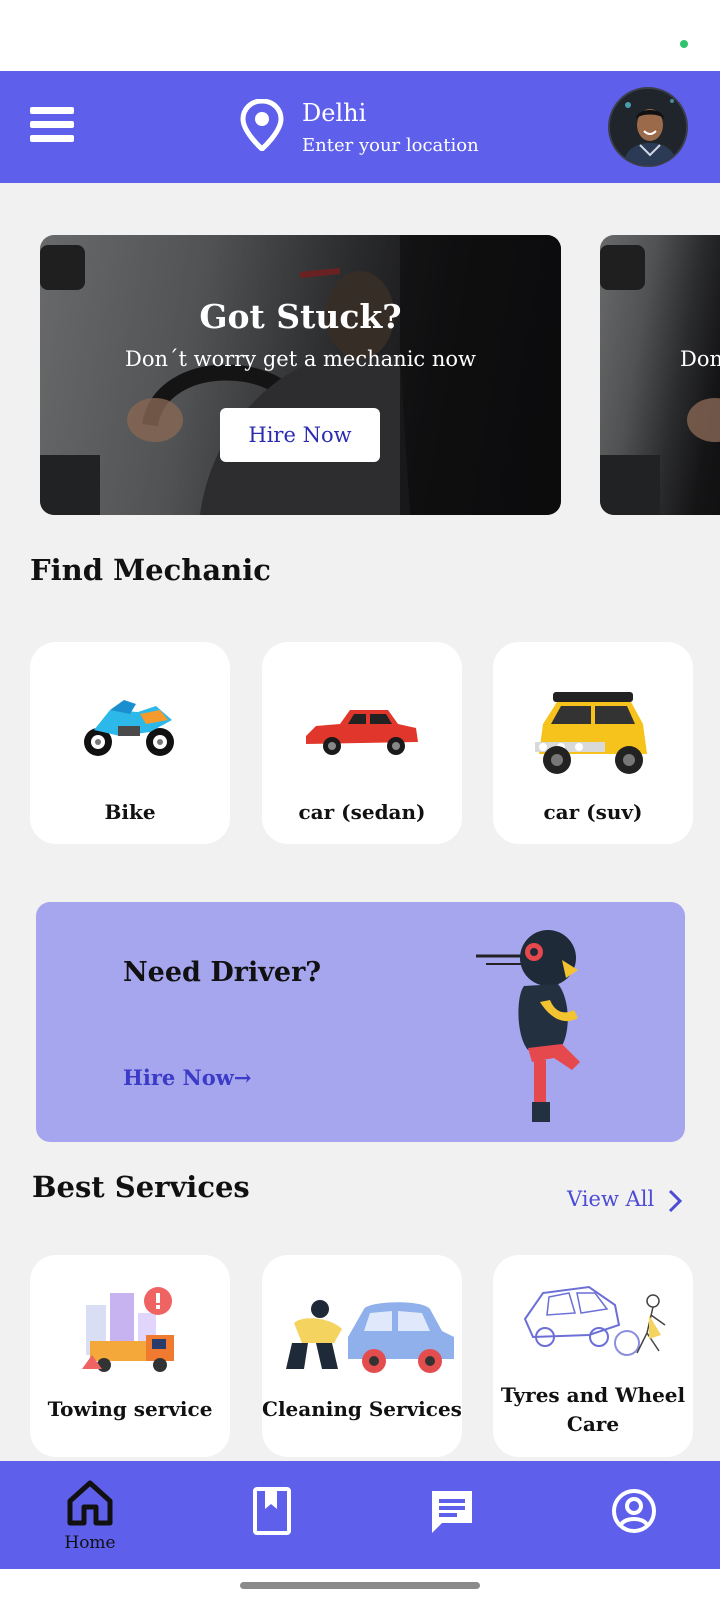 Image resolution: width=720 pixels, height=1600 pixels. What do you see at coordinates (300, 359) in the screenshot?
I see `banner-subtitle: Don´t worry get a mechanic now` at bounding box center [300, 359].